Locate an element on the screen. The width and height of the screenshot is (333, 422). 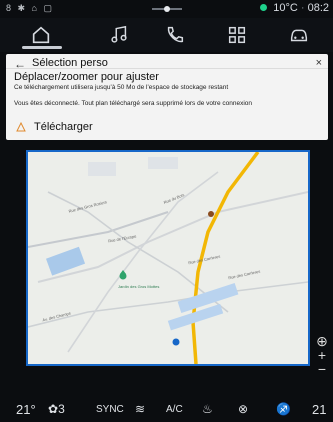
car-icon is located at coordinates (299, 35).